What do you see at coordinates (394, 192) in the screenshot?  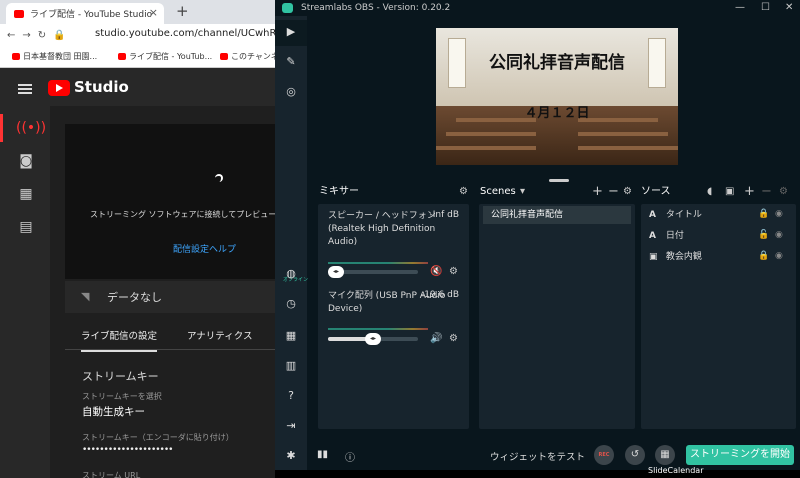 I see `mixer-header: ミキサー ⚙` at bounding box center [394, 192].